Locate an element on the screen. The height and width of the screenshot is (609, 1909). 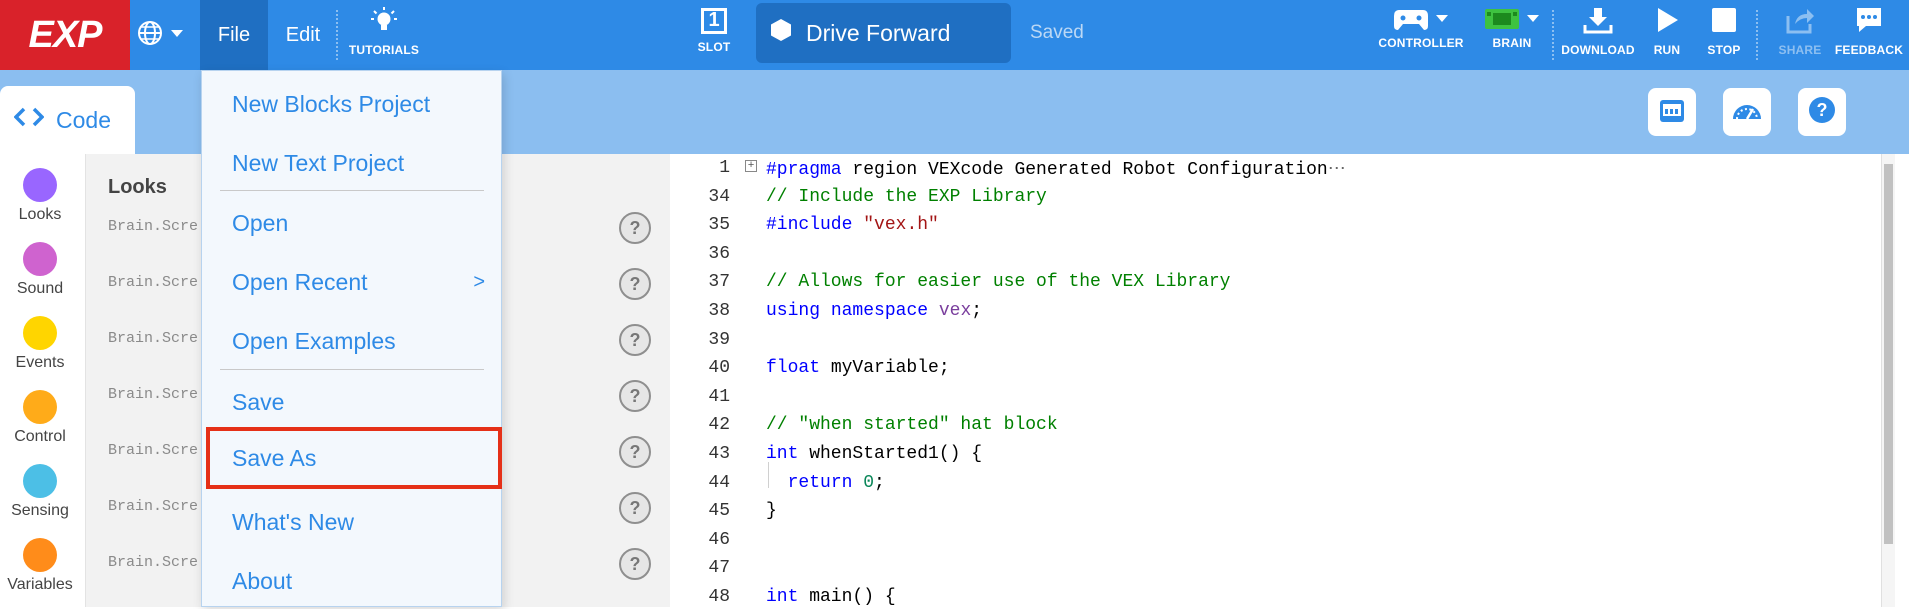
language-button is located at coordinates (163, 35).